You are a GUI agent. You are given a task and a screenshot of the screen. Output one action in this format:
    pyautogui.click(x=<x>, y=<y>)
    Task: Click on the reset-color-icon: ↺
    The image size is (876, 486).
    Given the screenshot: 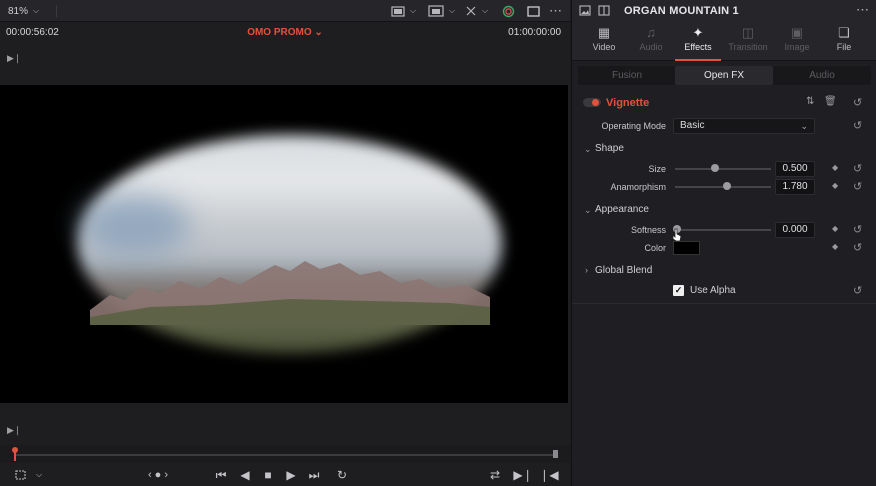 What is the action you would take?
    pyautogui.click(x=857, y=247)
    